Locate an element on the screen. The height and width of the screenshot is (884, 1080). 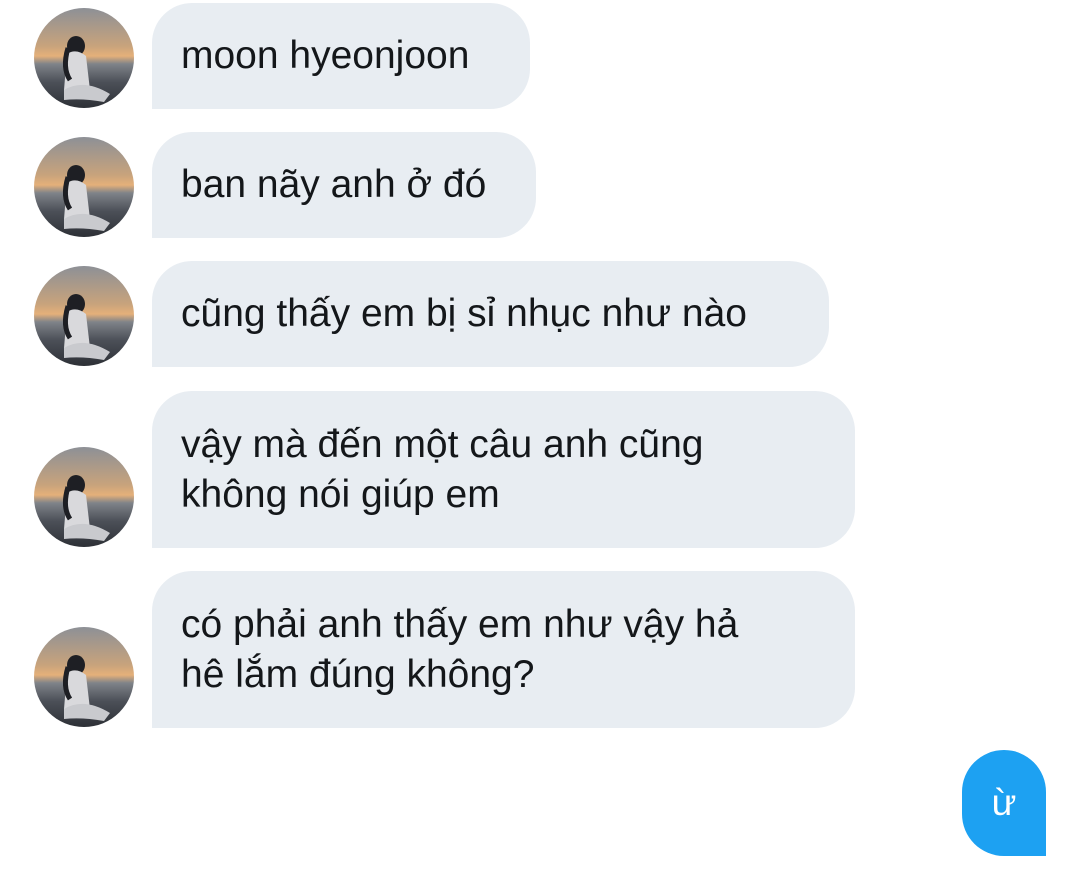
message-line: hê lắm đúng không? is located at coordinates (358, 674).